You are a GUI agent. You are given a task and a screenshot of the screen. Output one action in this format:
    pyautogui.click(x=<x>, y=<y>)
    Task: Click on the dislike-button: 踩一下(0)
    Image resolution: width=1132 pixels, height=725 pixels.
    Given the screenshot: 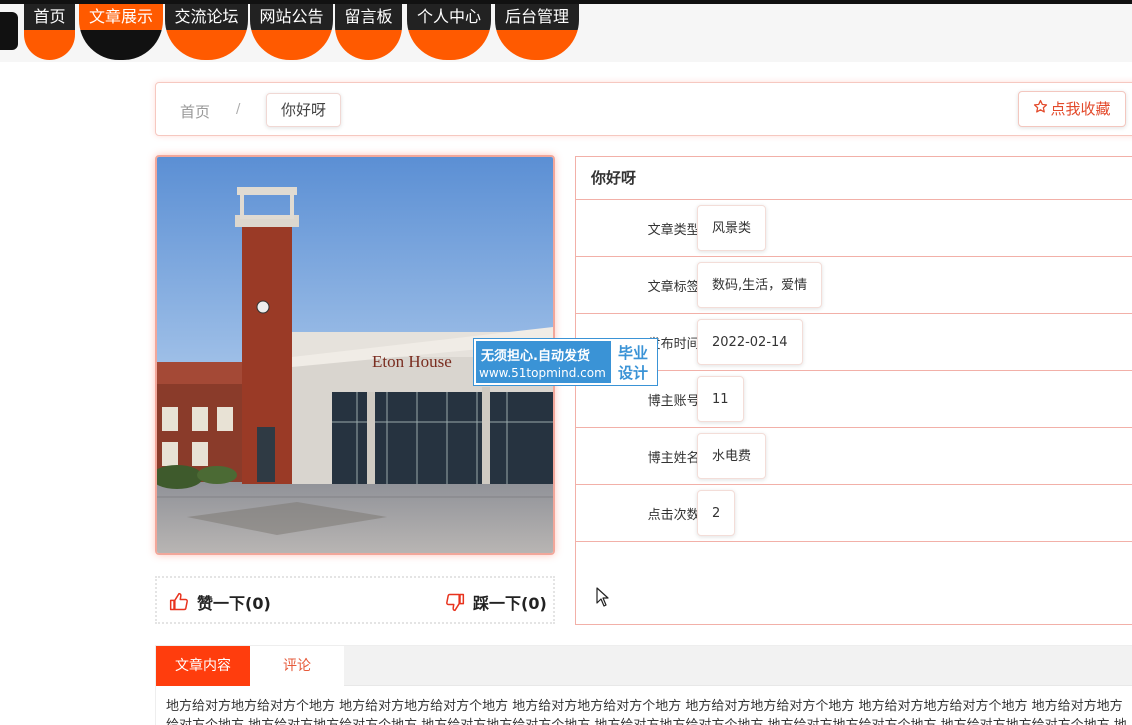 What is the action you would take?
    pyautogui.click(x=496, y=603)
    